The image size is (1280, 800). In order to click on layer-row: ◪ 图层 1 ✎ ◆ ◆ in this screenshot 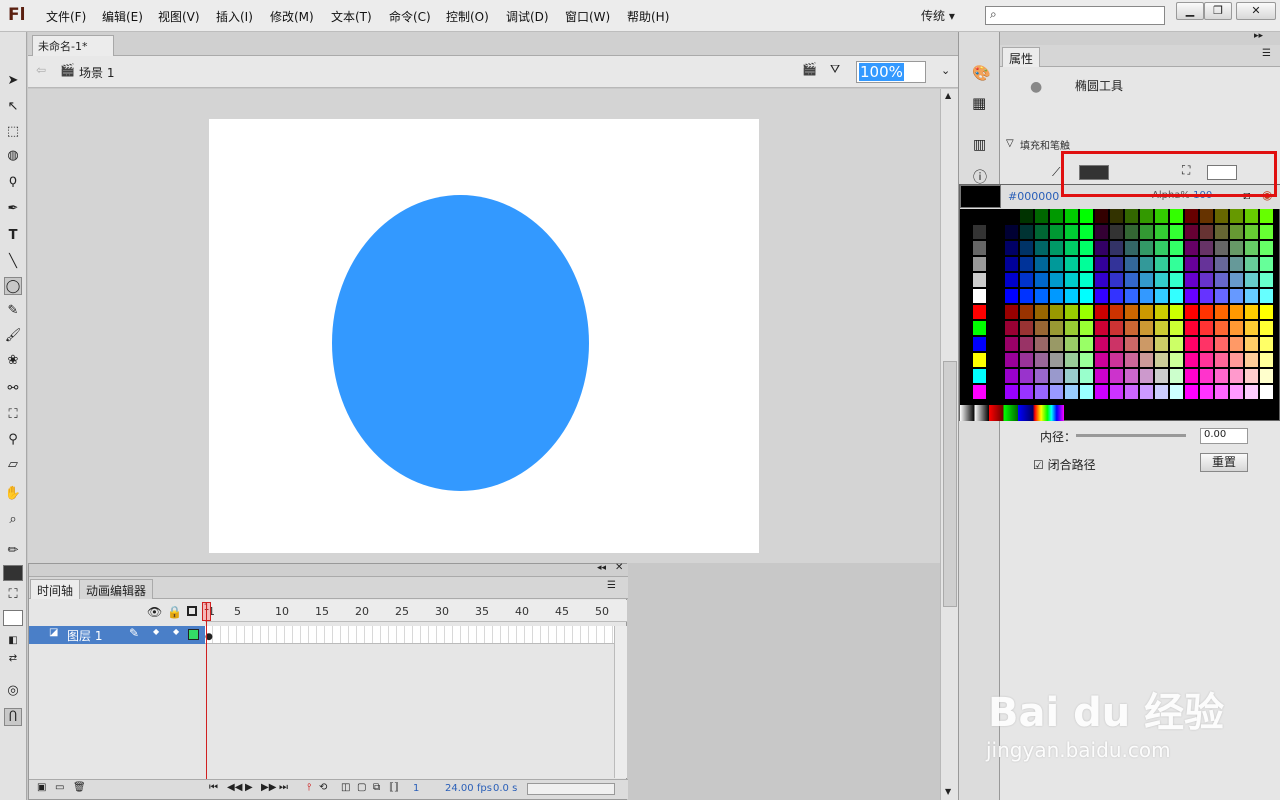, I will do `click(117, 635)`.